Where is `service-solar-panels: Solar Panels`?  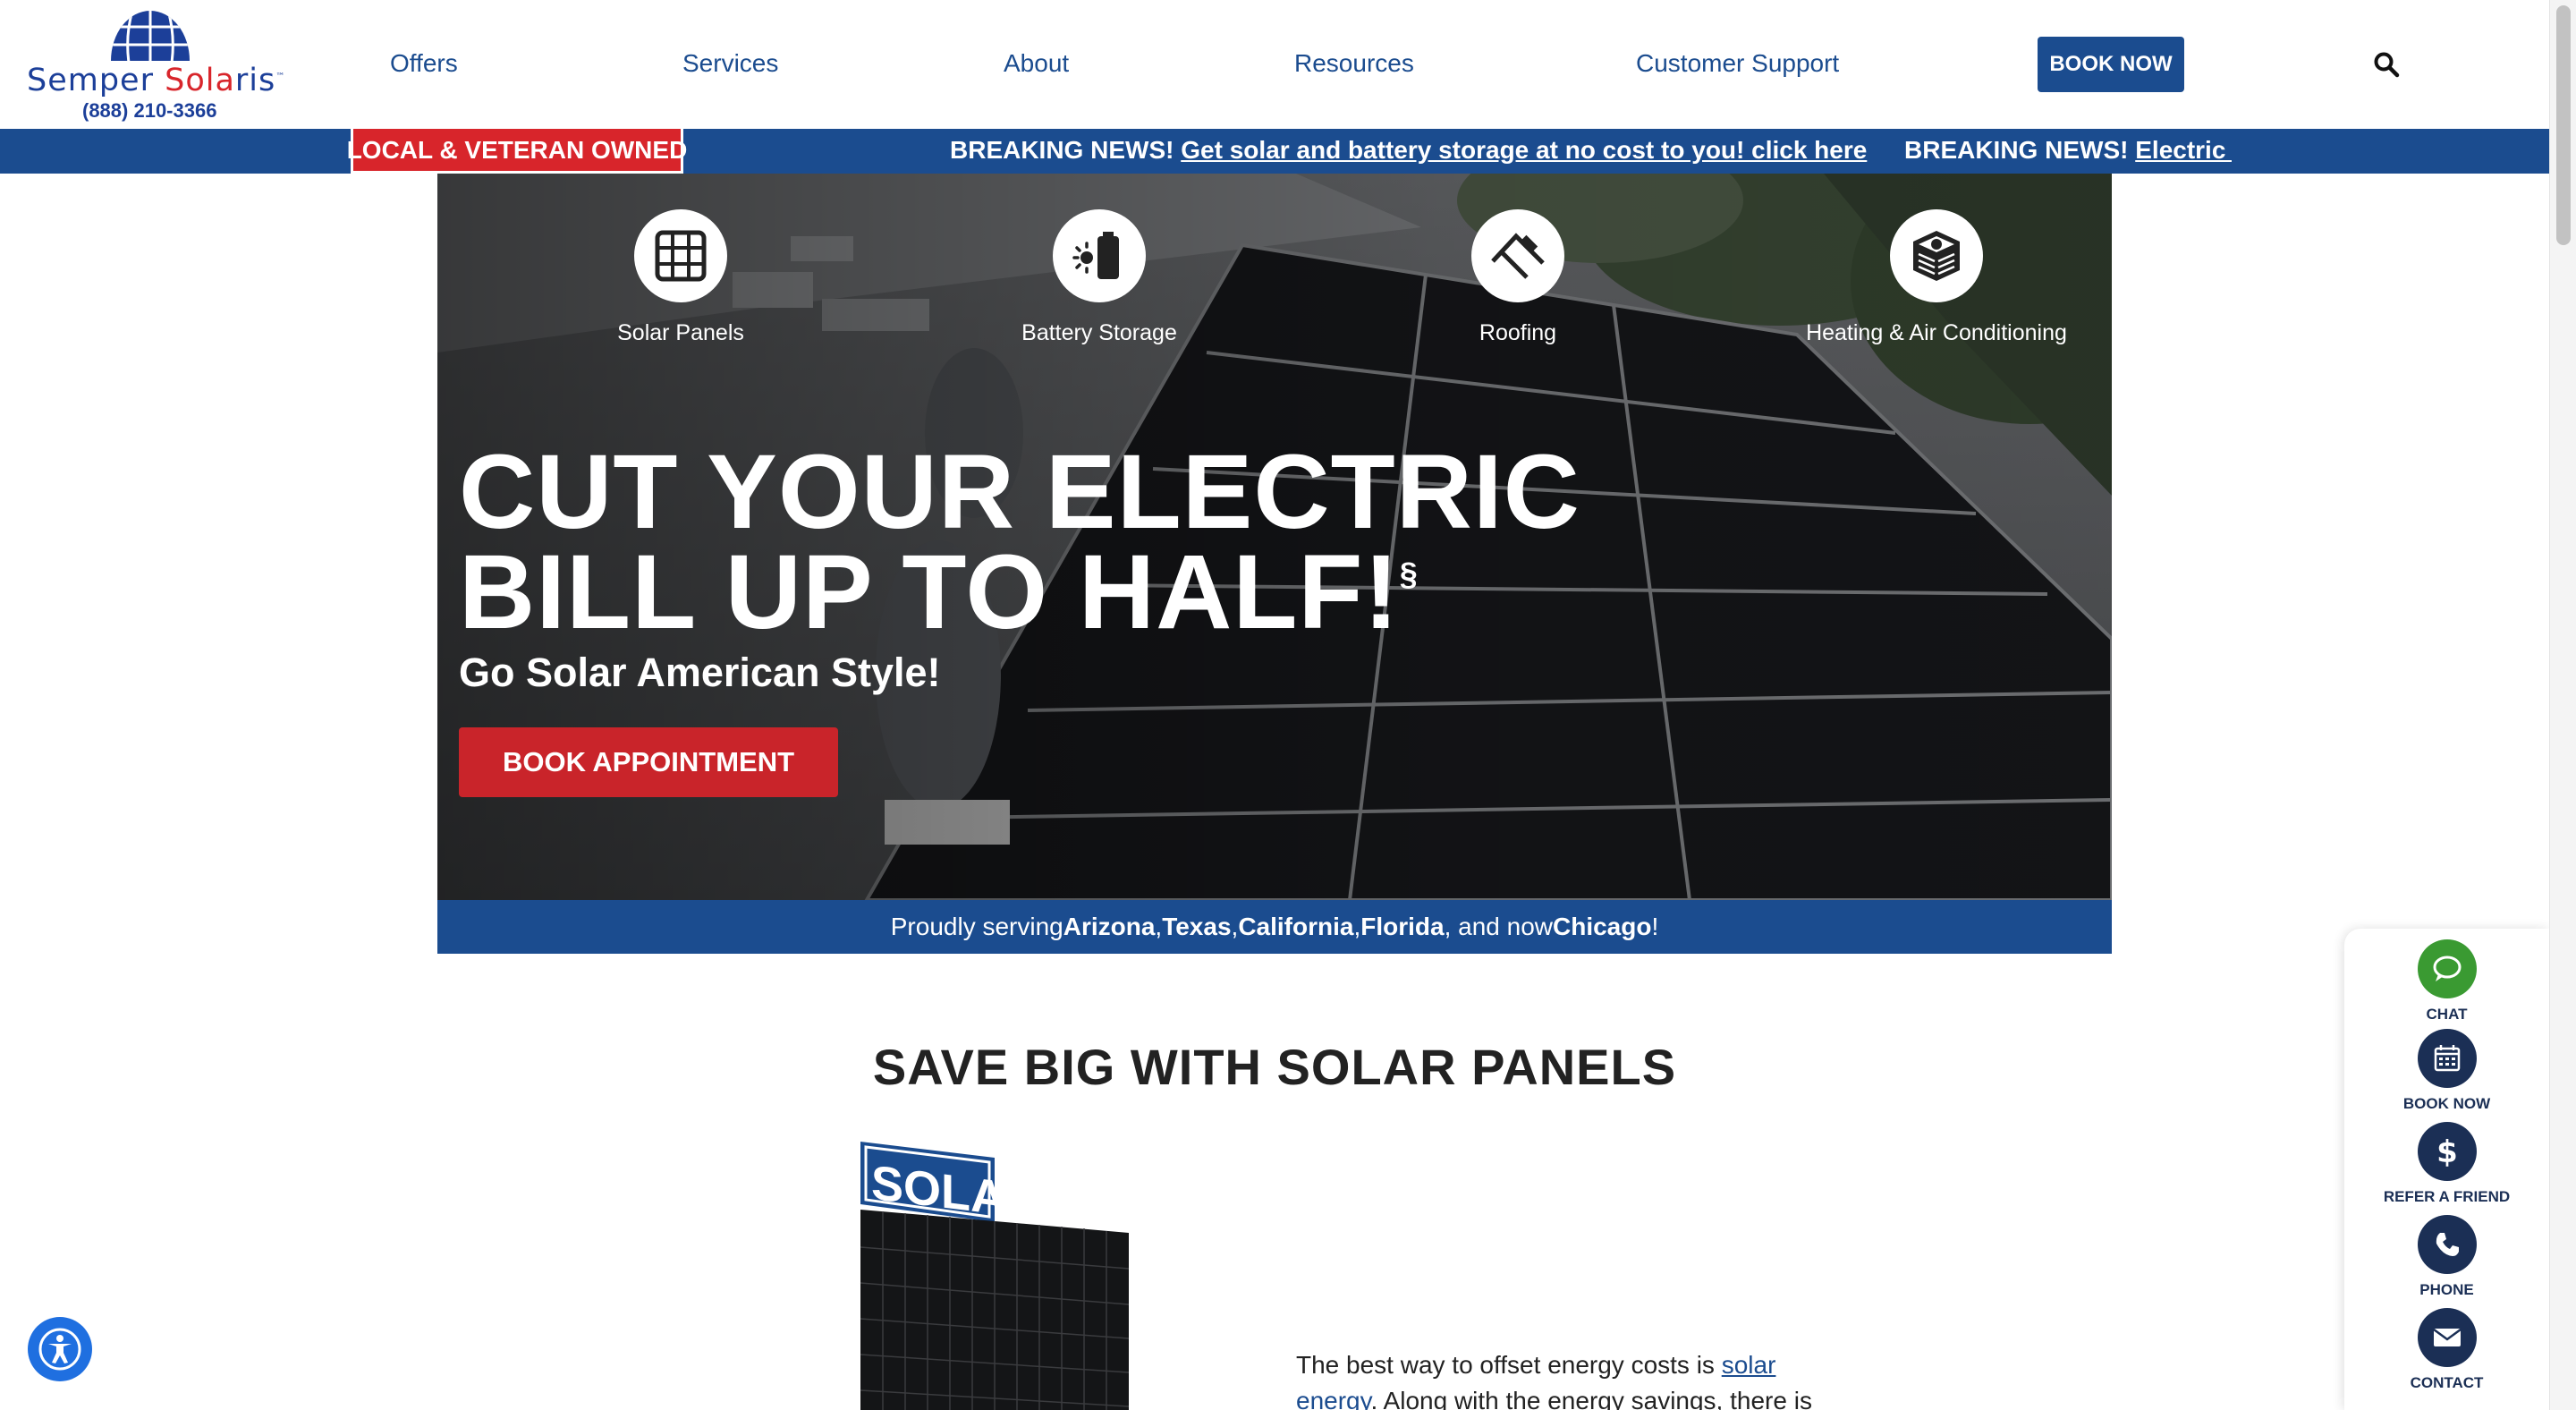 service-solar-panels: Solar Panels is located at coordinates (681, 277).